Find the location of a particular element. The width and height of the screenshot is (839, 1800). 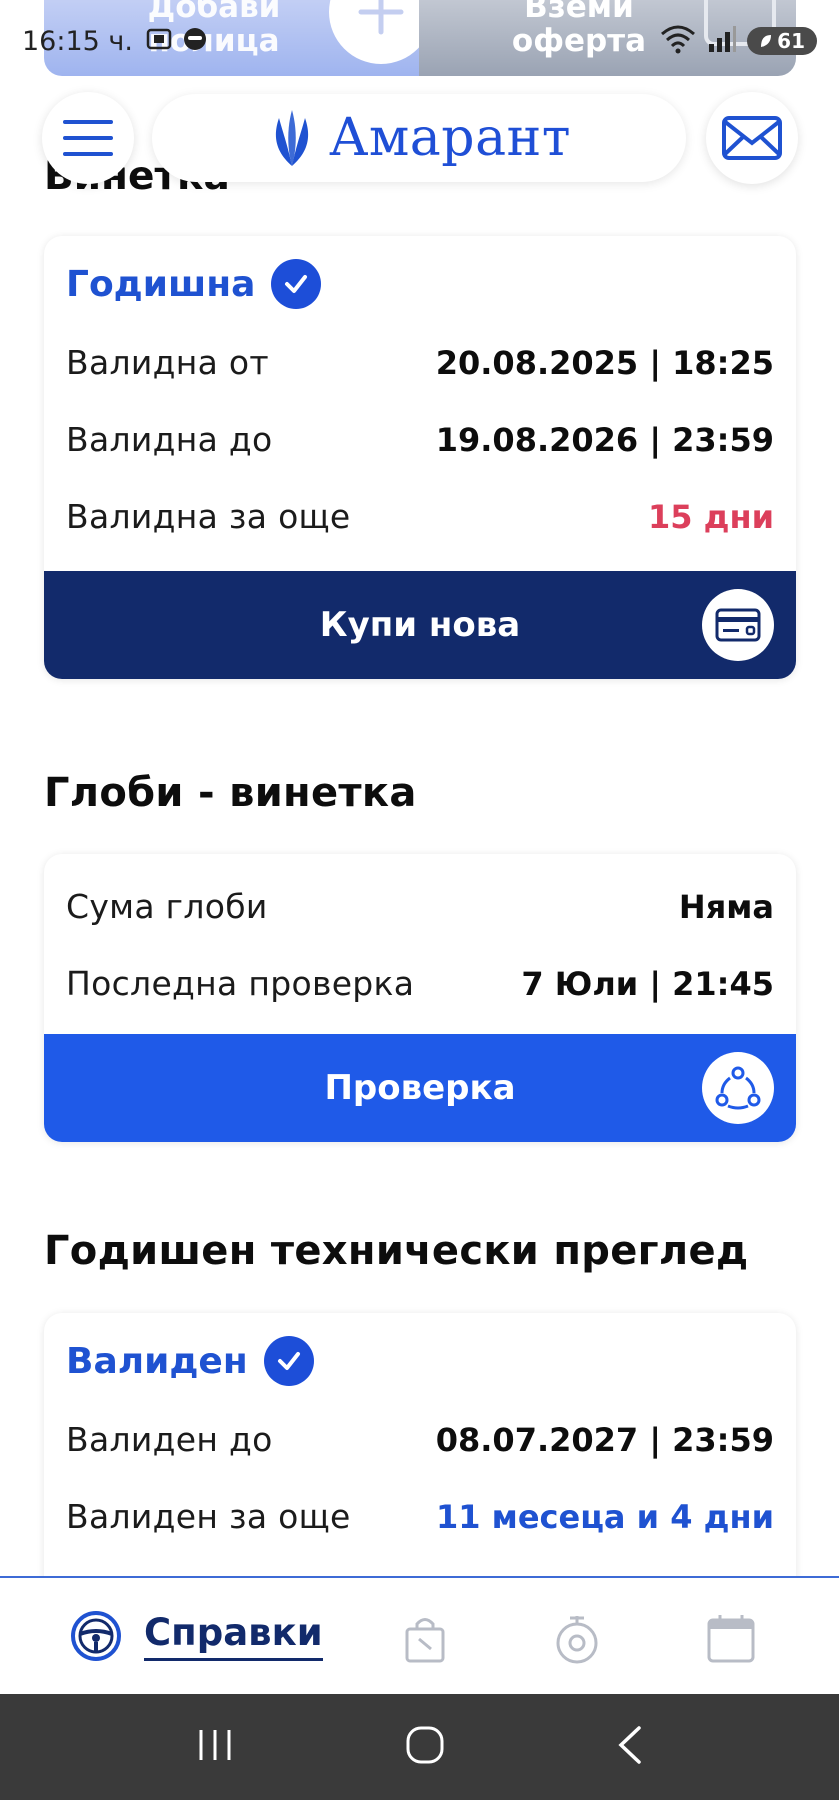

calendar-icon is located at coordinates (731, 1639).